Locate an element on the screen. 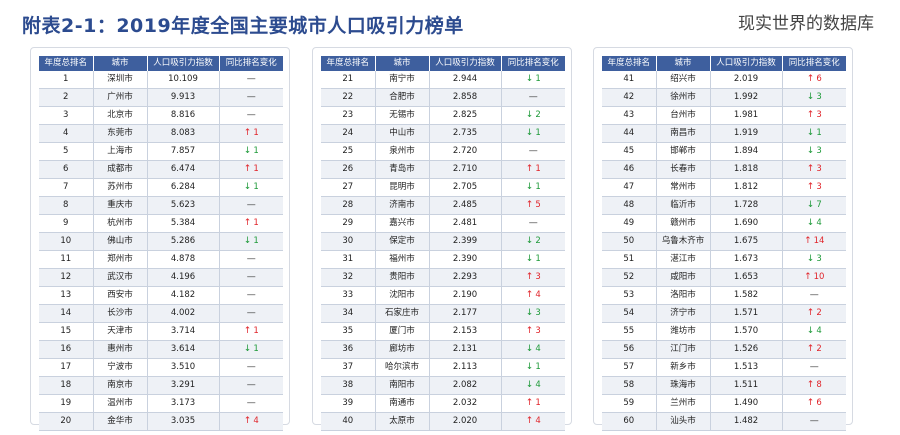  rank-cell: 35 is located at coordinates (348, 331).